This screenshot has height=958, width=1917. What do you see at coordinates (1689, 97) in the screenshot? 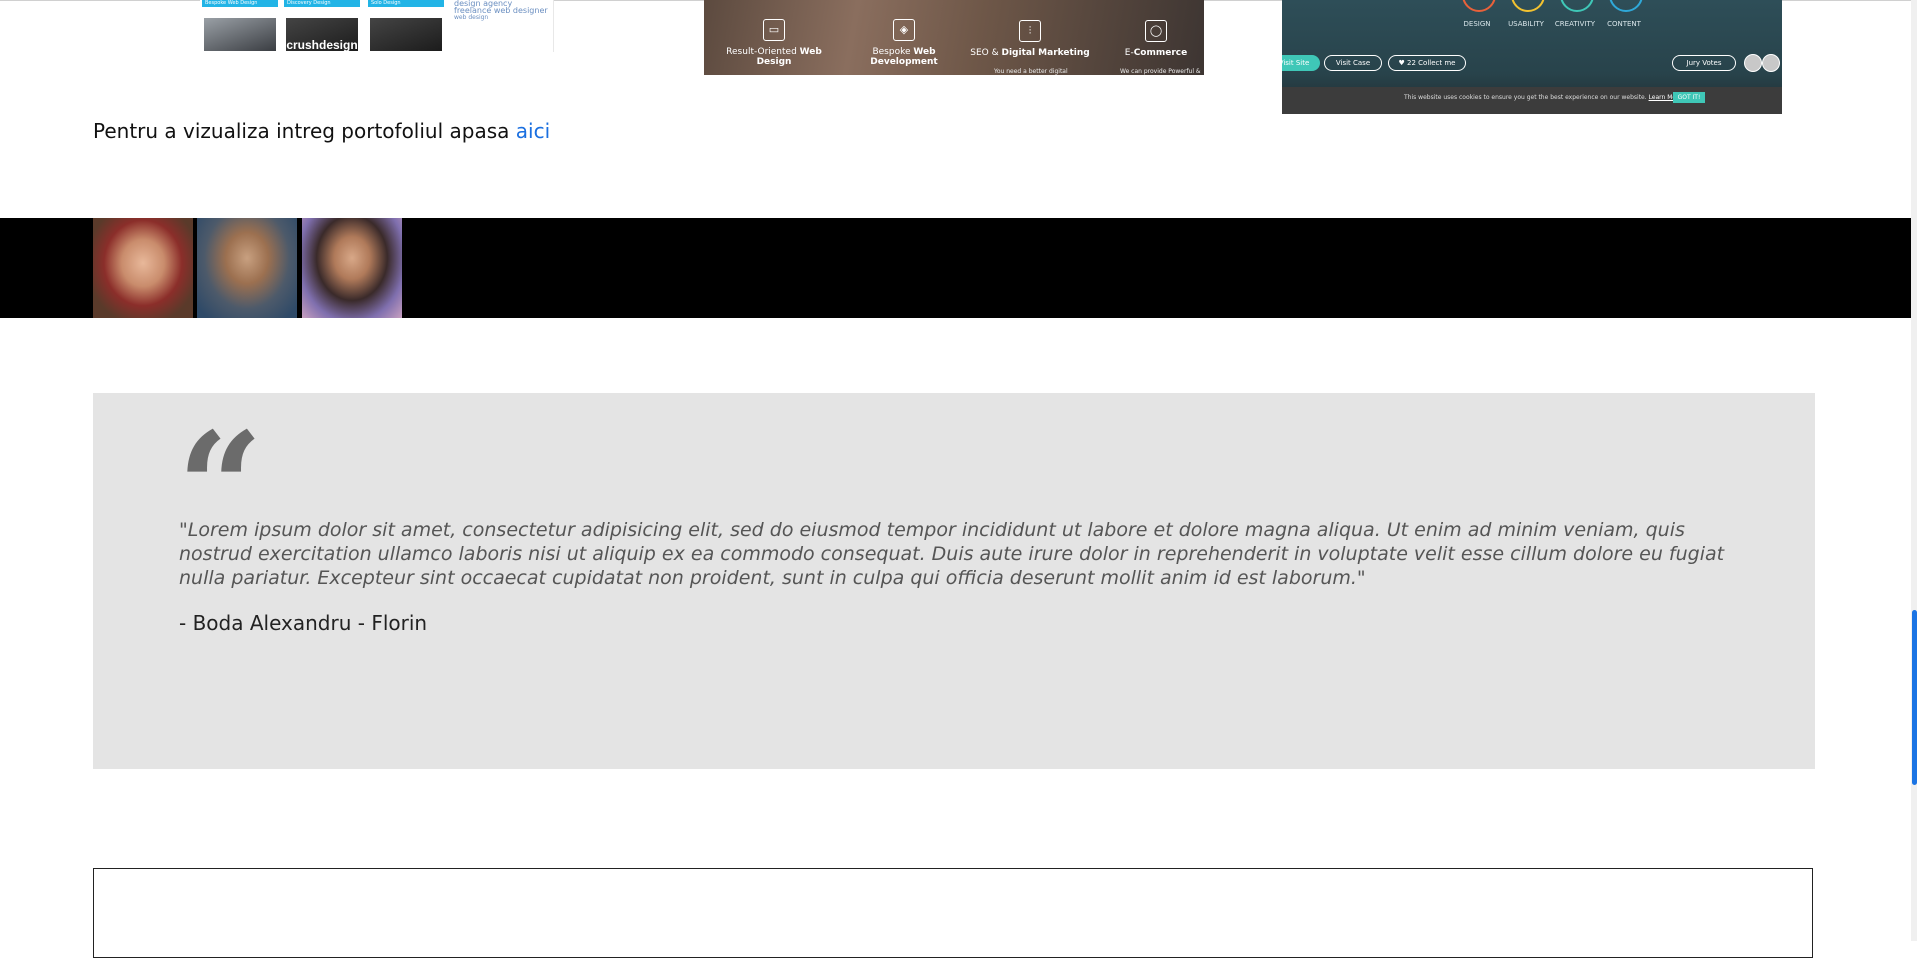
I see `cookie-accept-button: GOT IT!` at bounding box center [1689, 97].